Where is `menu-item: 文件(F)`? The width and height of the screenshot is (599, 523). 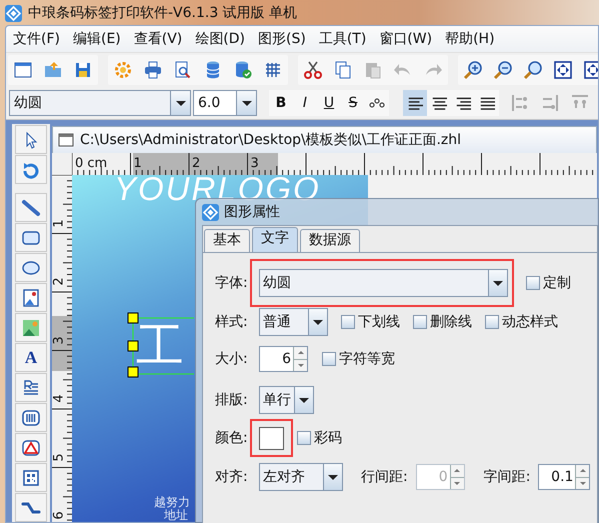 menu-item: 文件(F) is located at coordinates (36, 39).